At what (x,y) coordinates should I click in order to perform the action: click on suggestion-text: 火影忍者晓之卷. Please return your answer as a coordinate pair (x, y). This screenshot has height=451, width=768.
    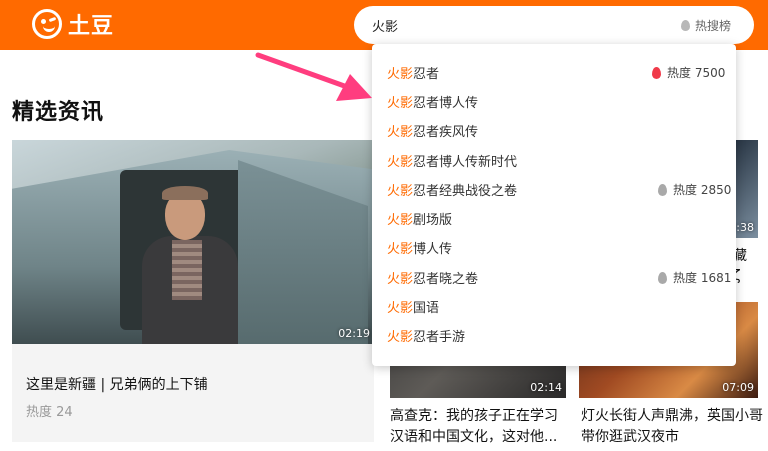
    Looking at the image, I should click on (433, 279).